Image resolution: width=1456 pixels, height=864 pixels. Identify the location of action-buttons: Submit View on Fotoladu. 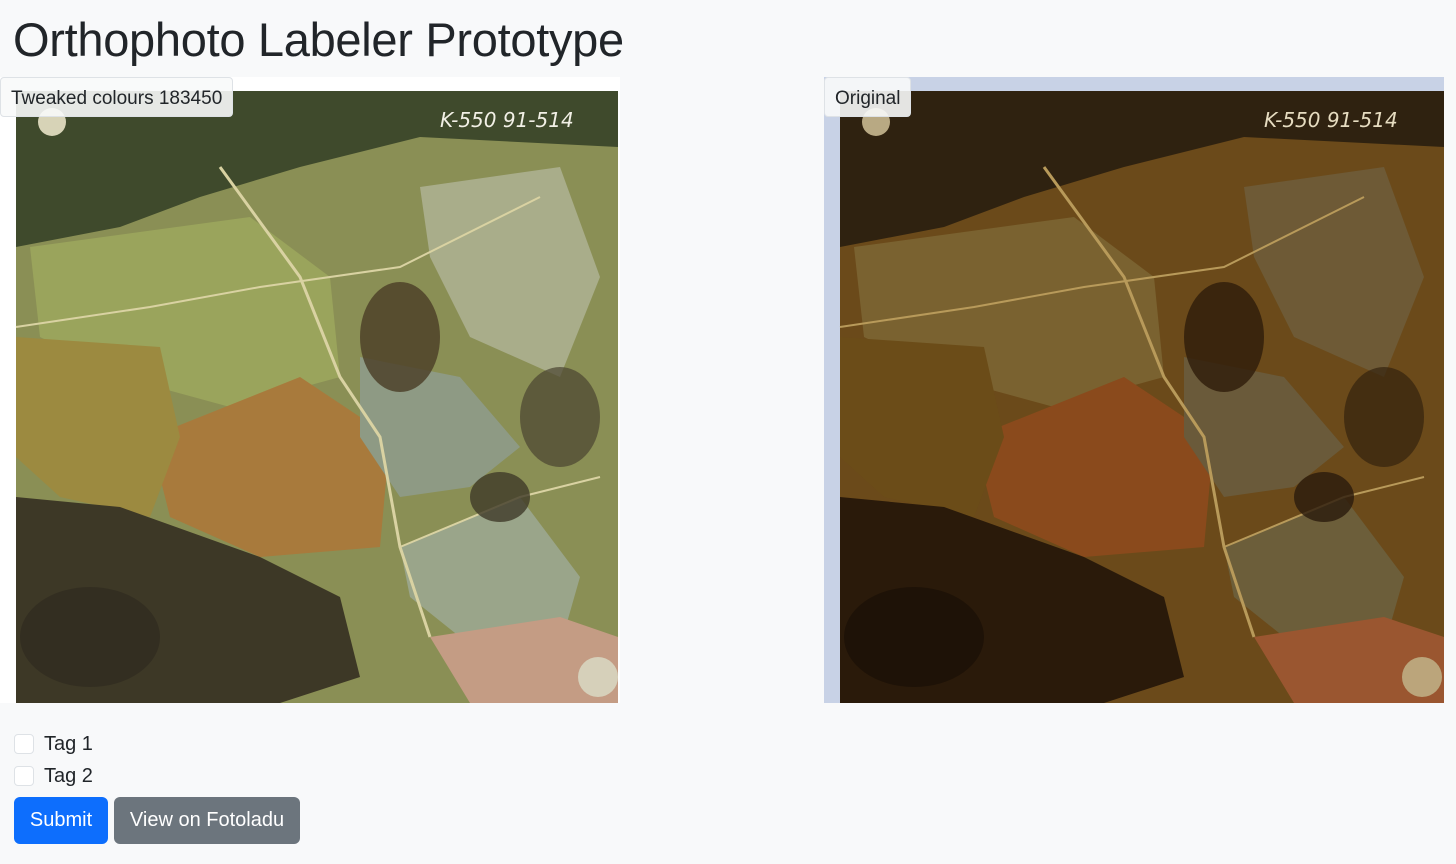
(157, 820).